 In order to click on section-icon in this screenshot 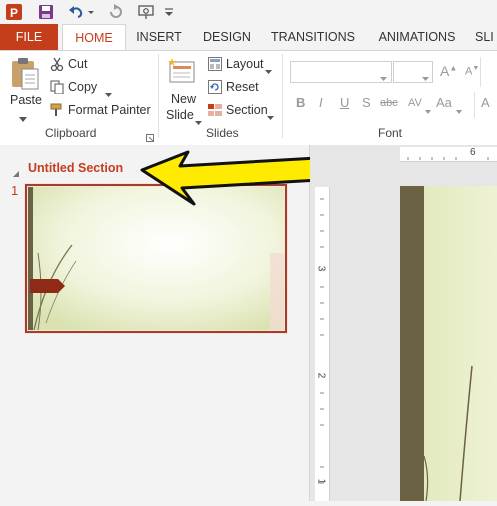, I will do `click(215, 112)`.